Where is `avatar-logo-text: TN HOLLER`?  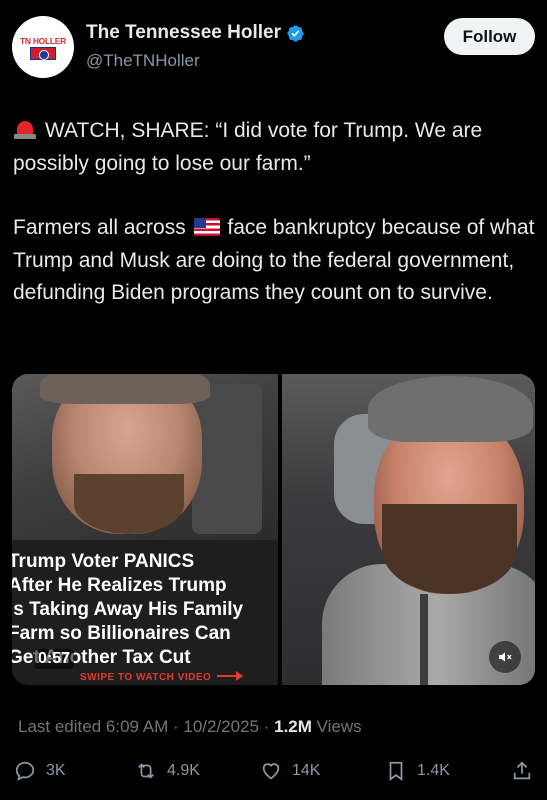
avatar-logo-text: TN HOLLER is located at coordinates (43, 41).